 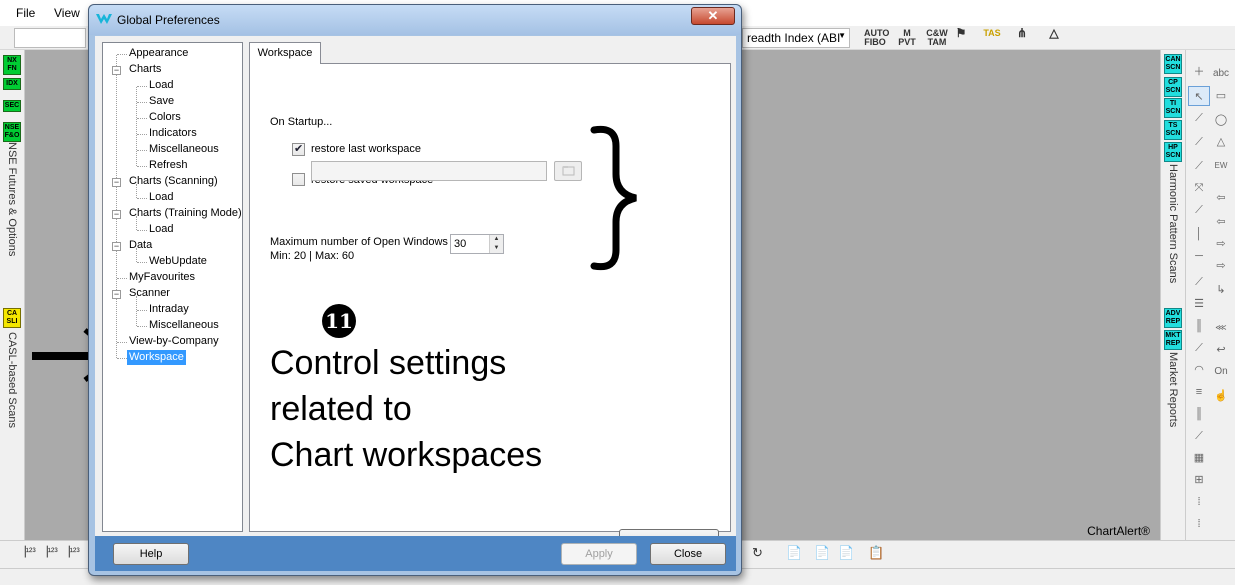 I want to click on tree-item-appearance: Appearance, so click(x=158, y=53).